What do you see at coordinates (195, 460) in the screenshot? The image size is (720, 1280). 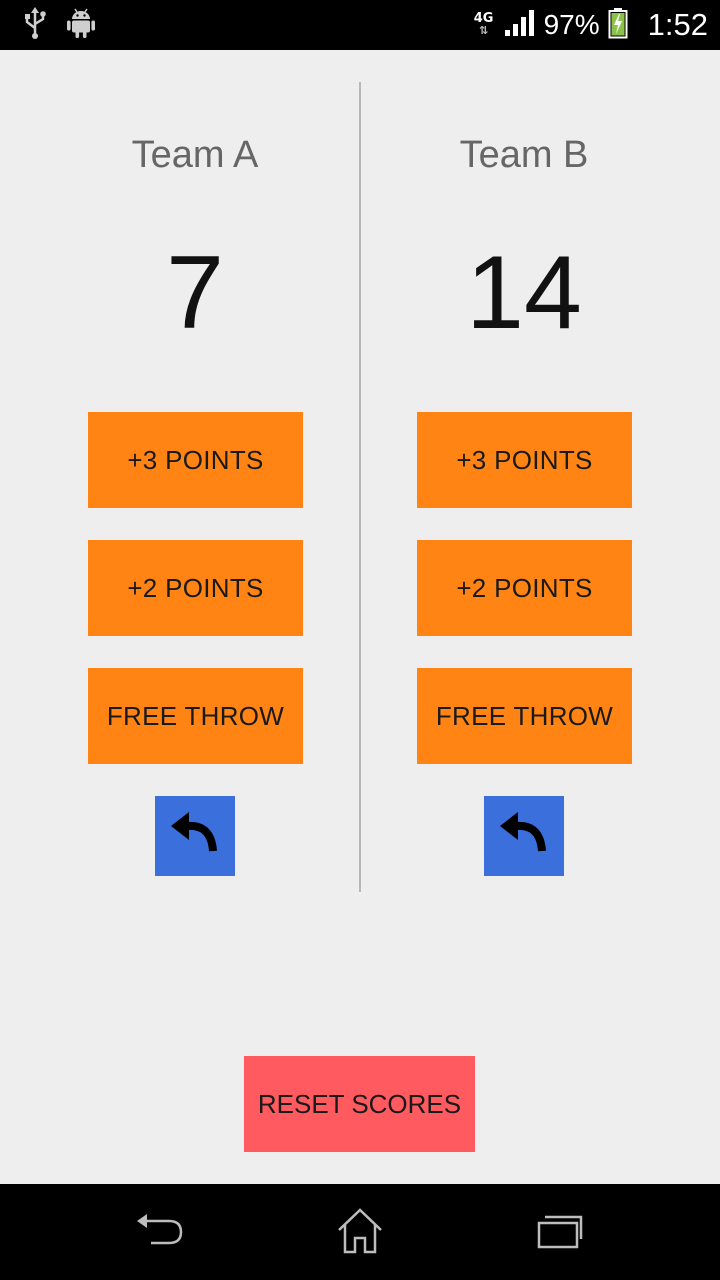 I see `team-a-plus3-button: +3 POINTS` at bounding box center [195, 460].